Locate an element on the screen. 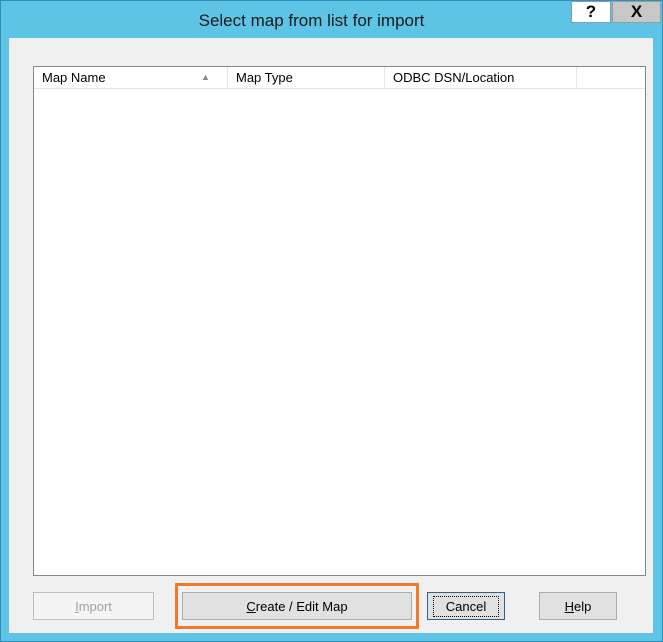 The width and height of the screenshot is (663, 642). cancel-label: Cancel is located at coordinates (466, 606).